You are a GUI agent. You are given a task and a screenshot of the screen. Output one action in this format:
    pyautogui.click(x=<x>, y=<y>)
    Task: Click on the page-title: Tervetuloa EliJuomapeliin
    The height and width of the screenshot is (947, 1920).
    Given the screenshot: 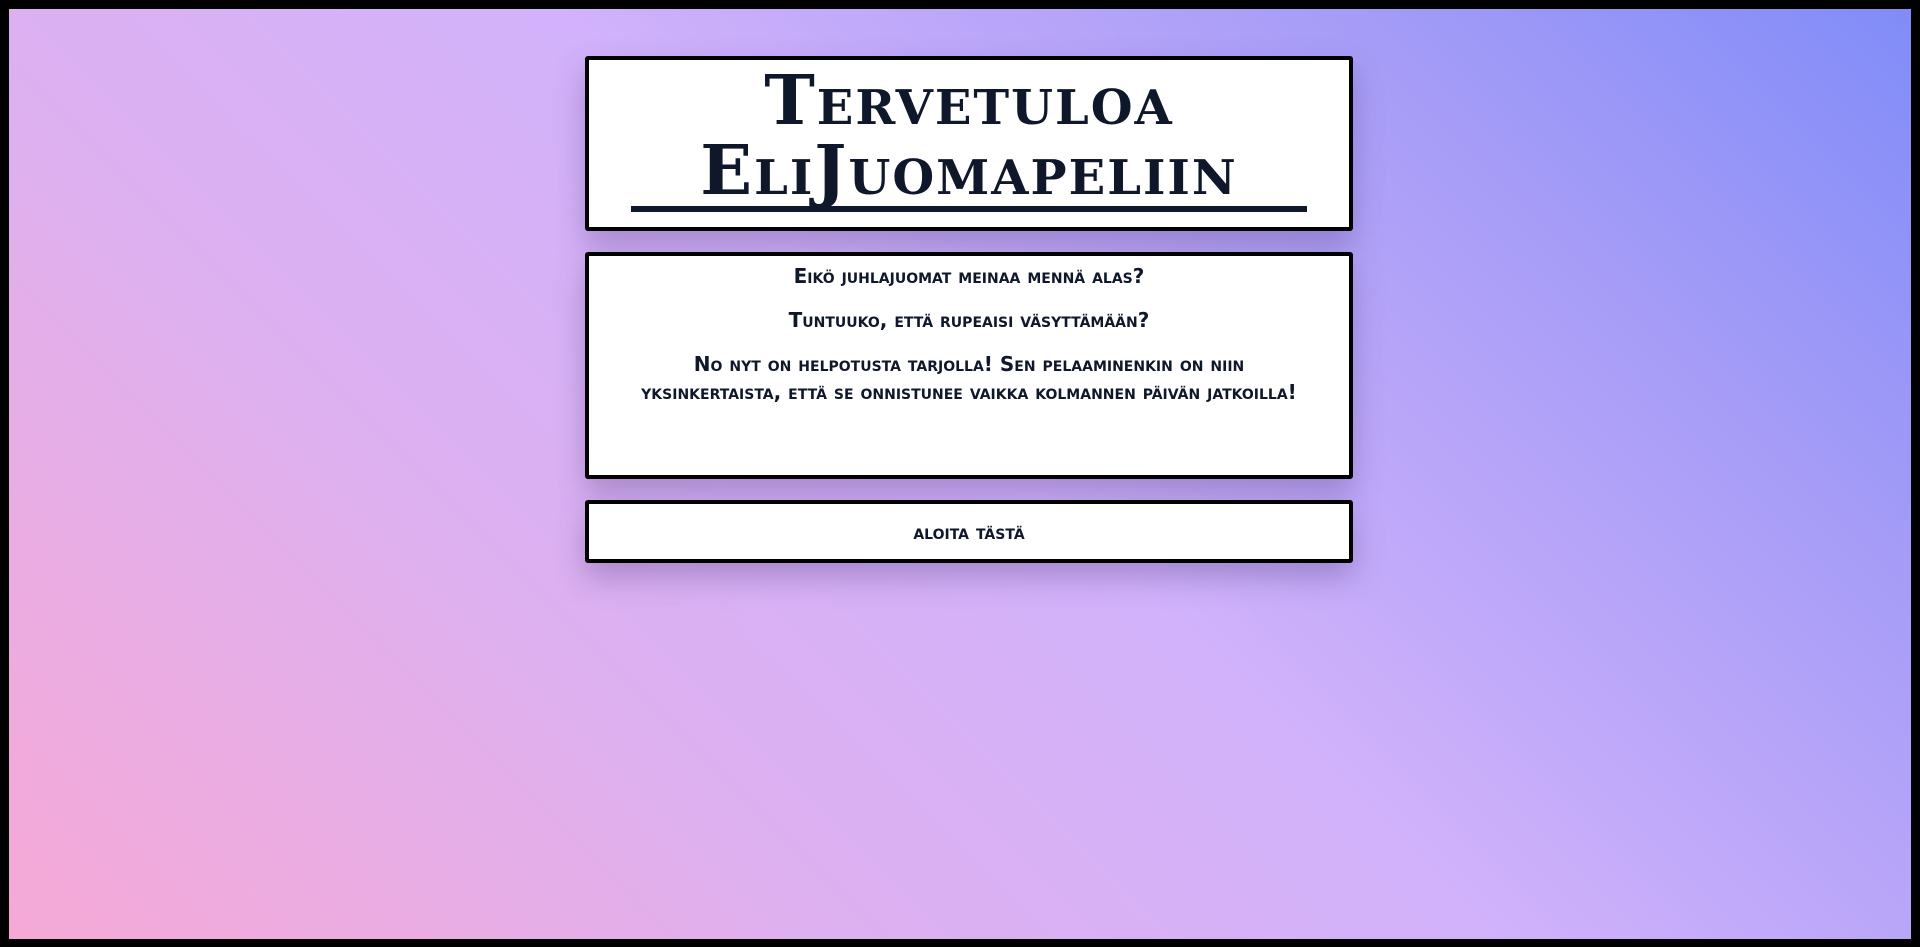 What is the action you would take?
    pyautogui.click(x=969, y=133)
    